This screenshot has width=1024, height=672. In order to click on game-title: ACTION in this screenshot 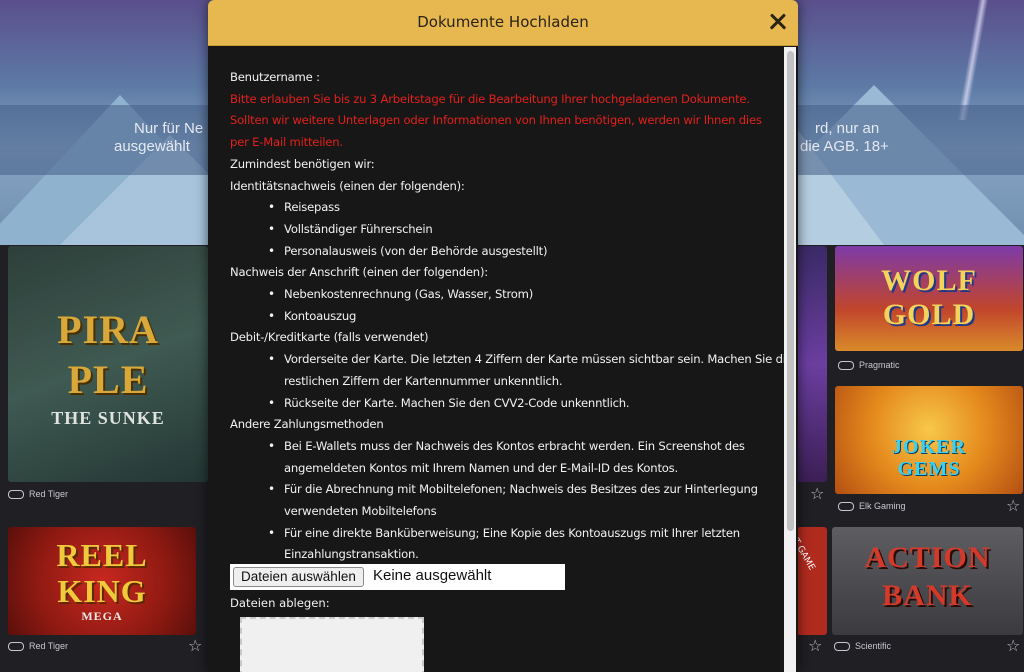, I will do `click(927, 557)`.